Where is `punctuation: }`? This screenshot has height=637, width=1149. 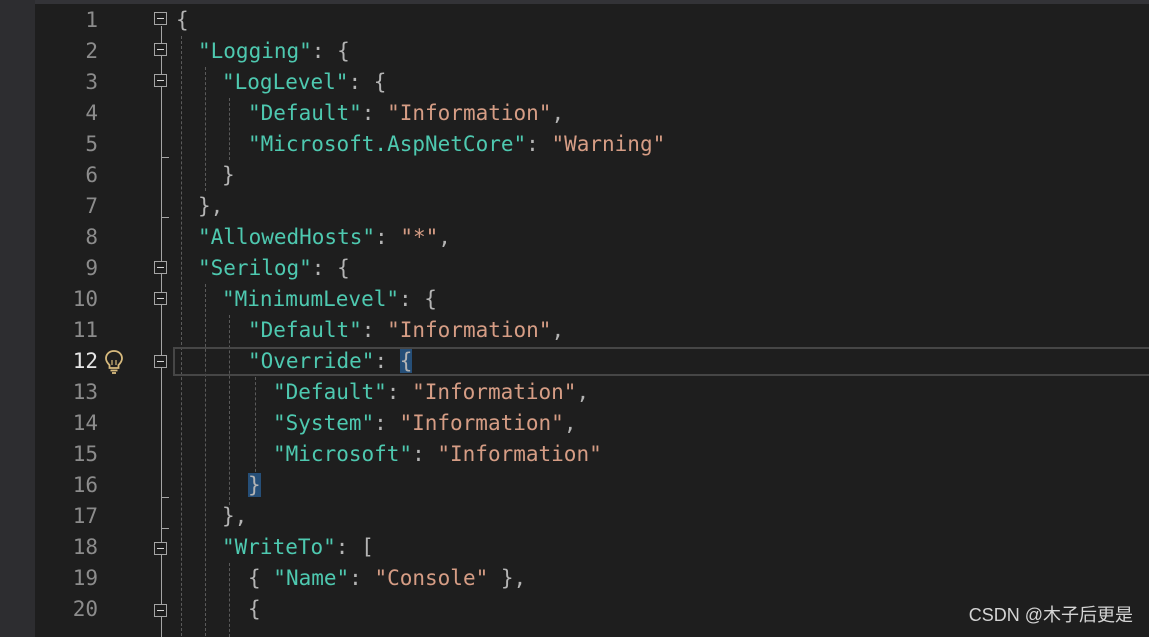 punctuation: } is located at coordinates (228, 175).